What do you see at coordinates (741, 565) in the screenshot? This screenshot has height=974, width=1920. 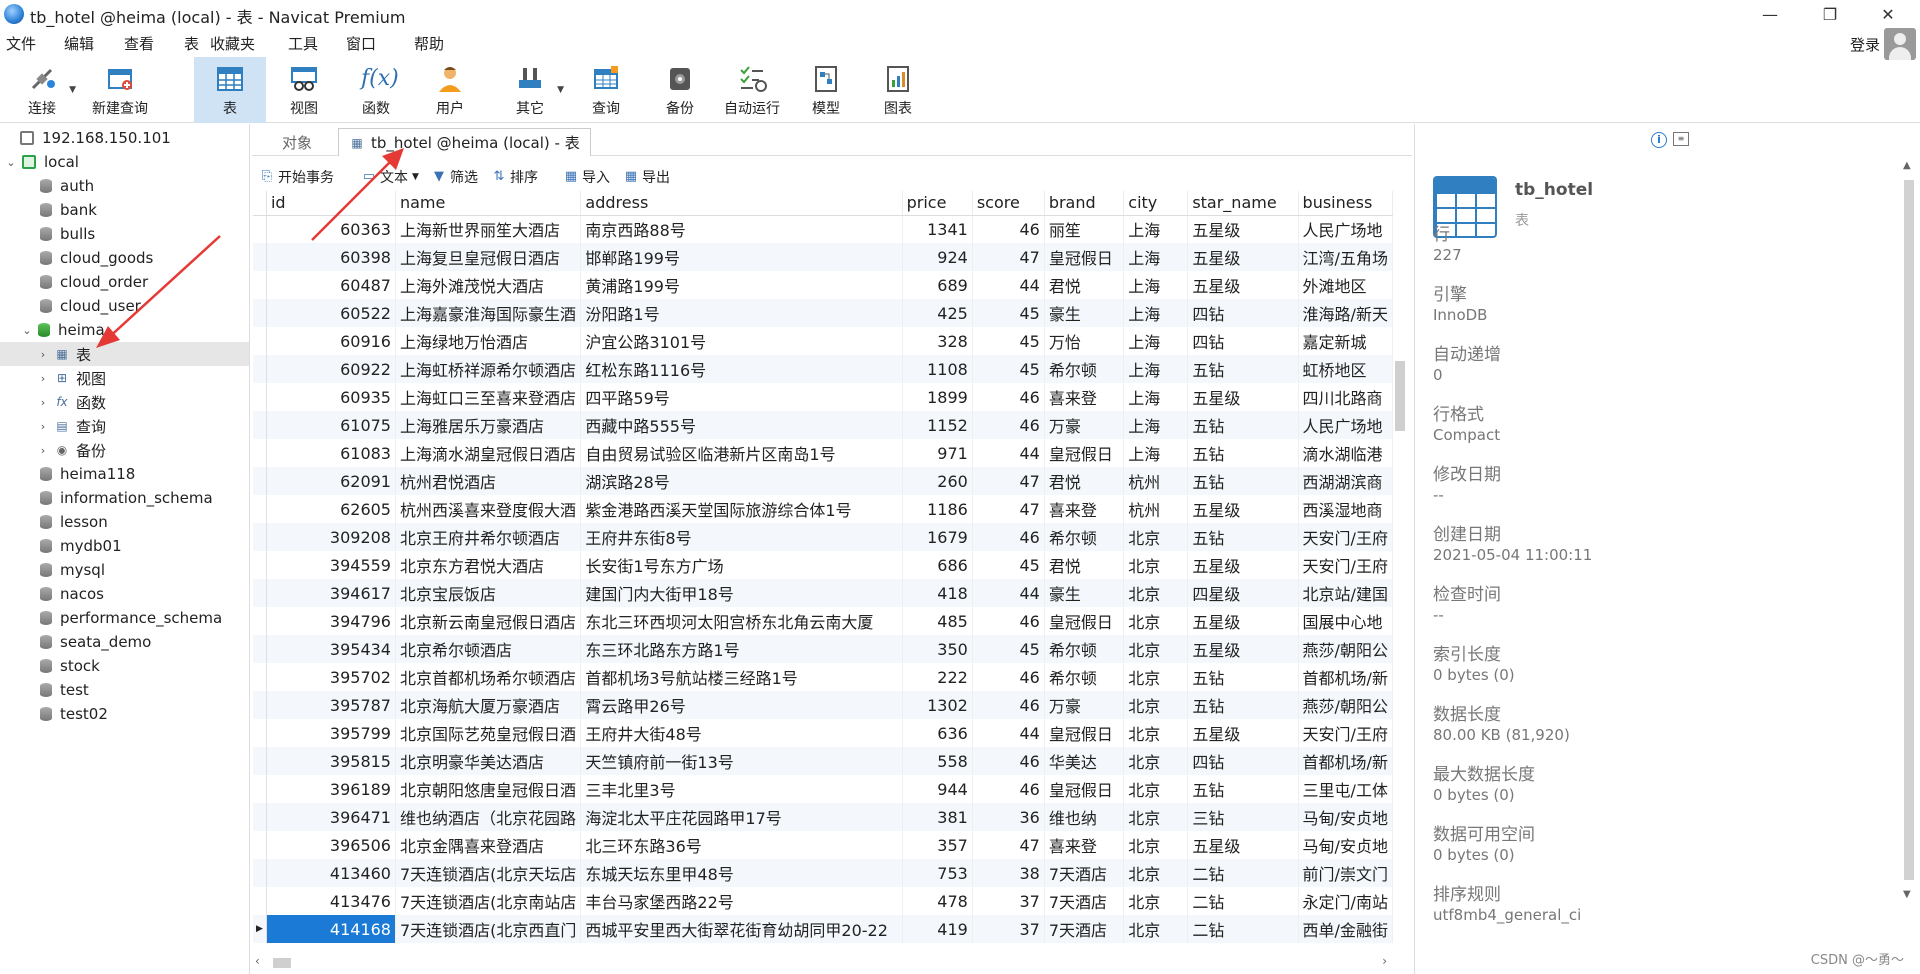 I see `cell-address: 长安街1号东方广场` at bounding box center [741, 565].